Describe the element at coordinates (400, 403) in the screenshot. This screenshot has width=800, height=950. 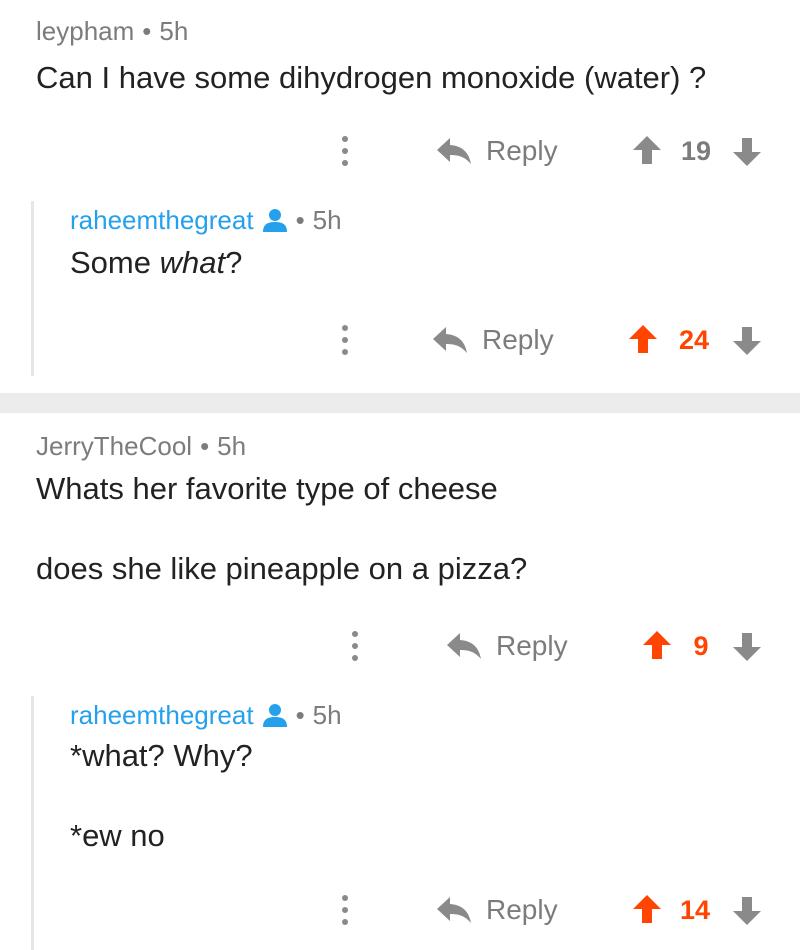
I see `thread-separator` at that location.